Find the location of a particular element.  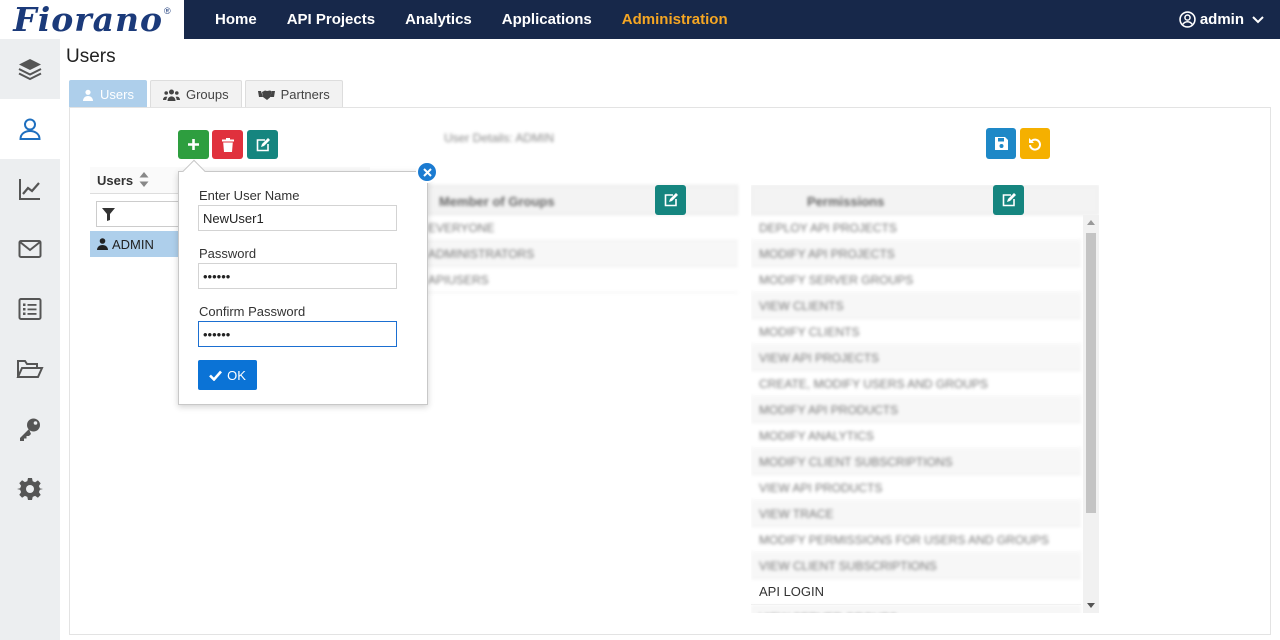

side-item-settings is located at coordinates (30, 489).